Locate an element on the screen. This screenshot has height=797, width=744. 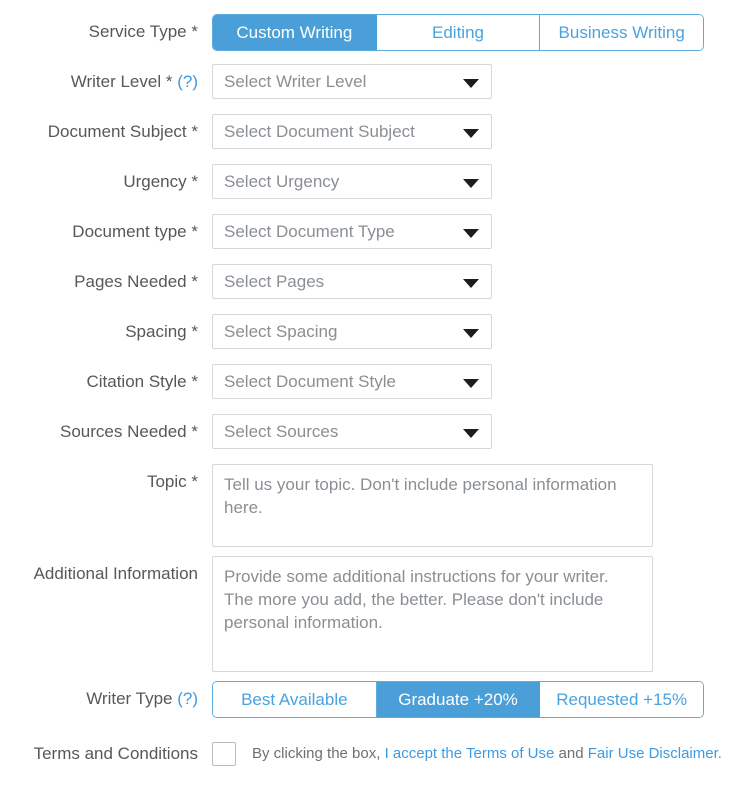
control-writer-level: Select Writer Level is located at coordinates (478, 81).